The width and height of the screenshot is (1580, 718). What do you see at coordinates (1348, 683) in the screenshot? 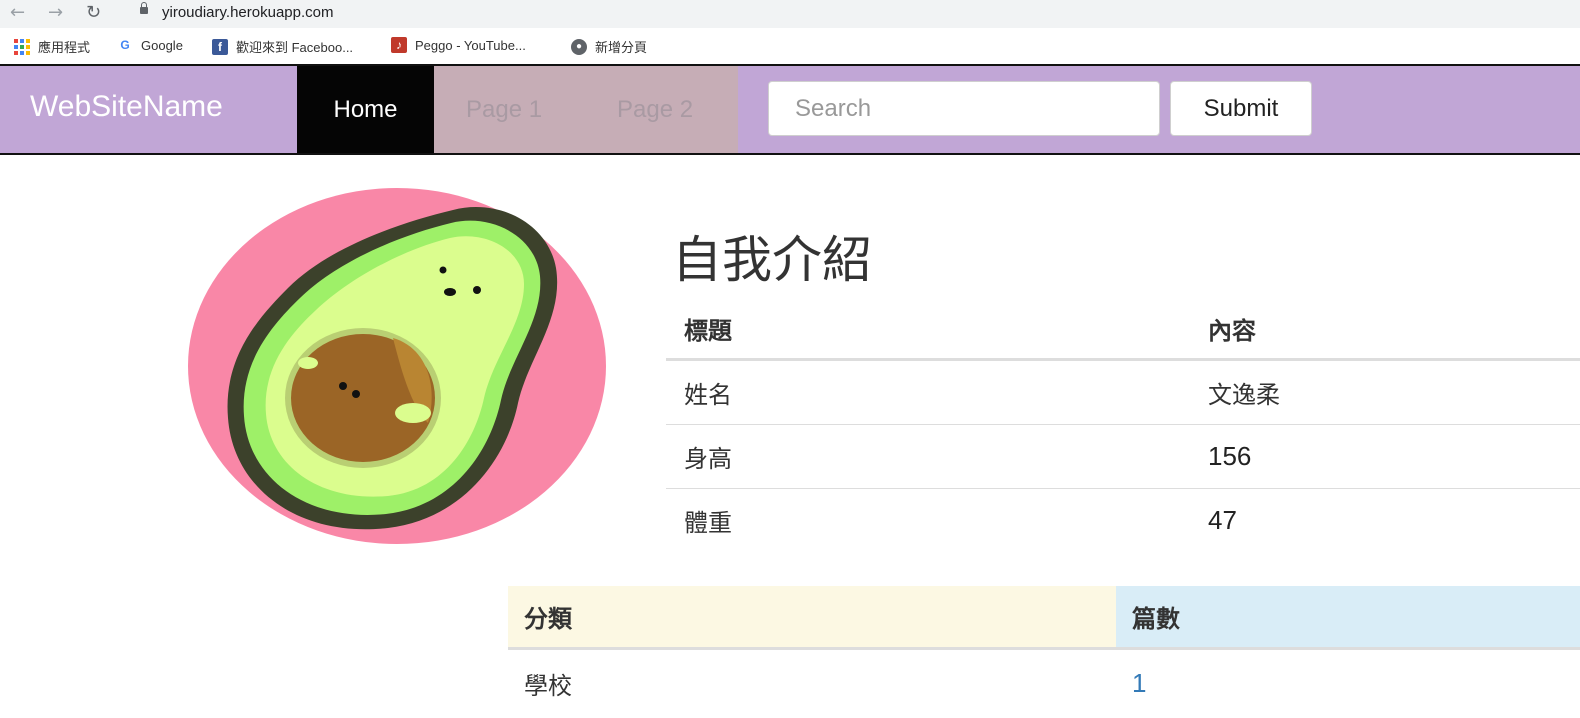
I see `table-cell: 1` at bounding box center [1348, 683].